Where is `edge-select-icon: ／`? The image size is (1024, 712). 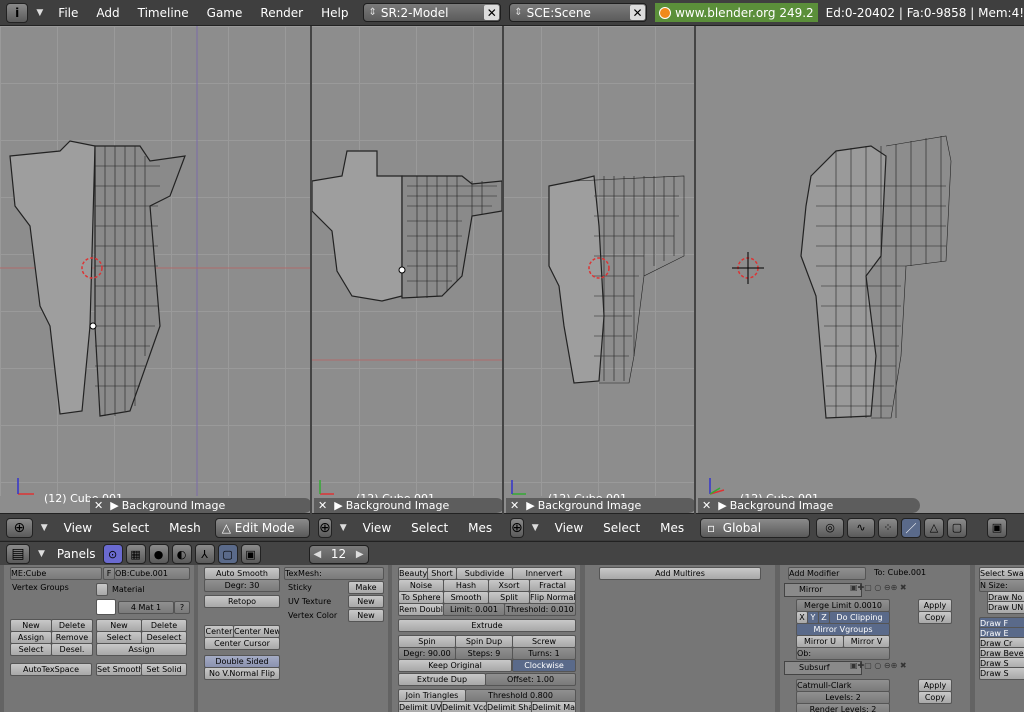
edge-select-icon: ／ is located at coordinates (911, 527).